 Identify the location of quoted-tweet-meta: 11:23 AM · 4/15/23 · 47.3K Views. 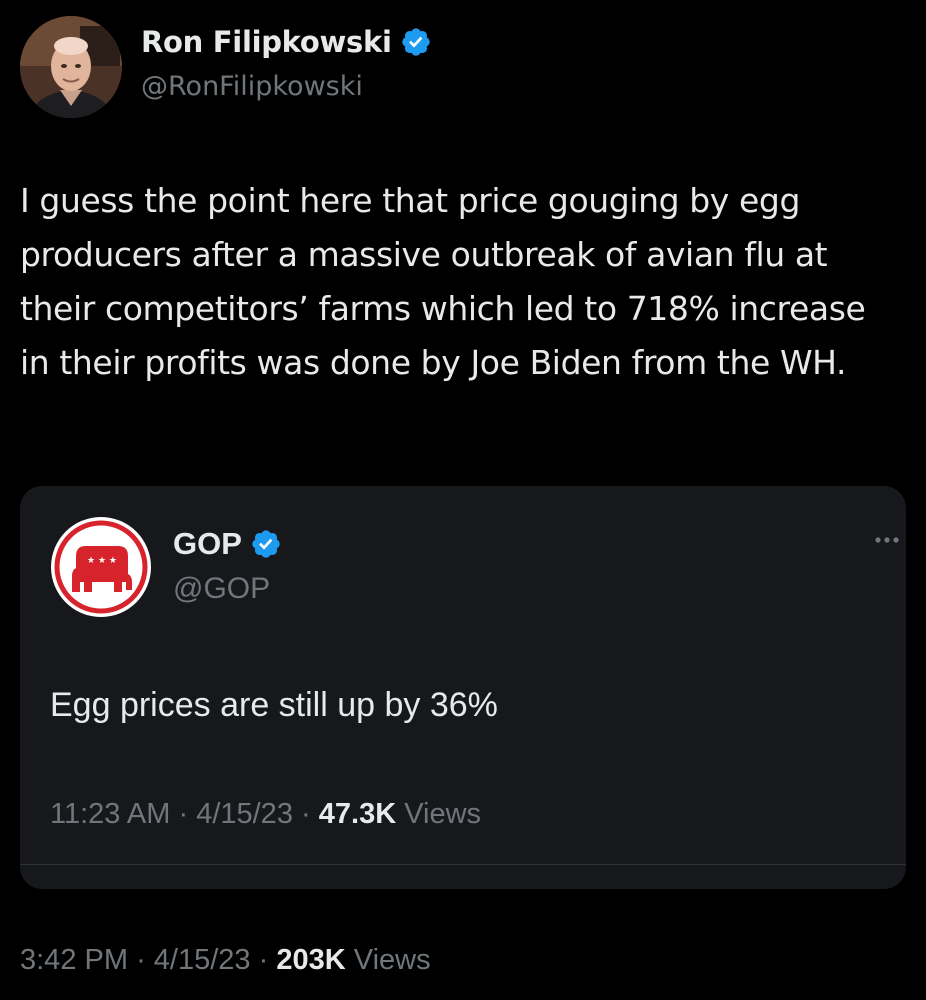
(265, 814).